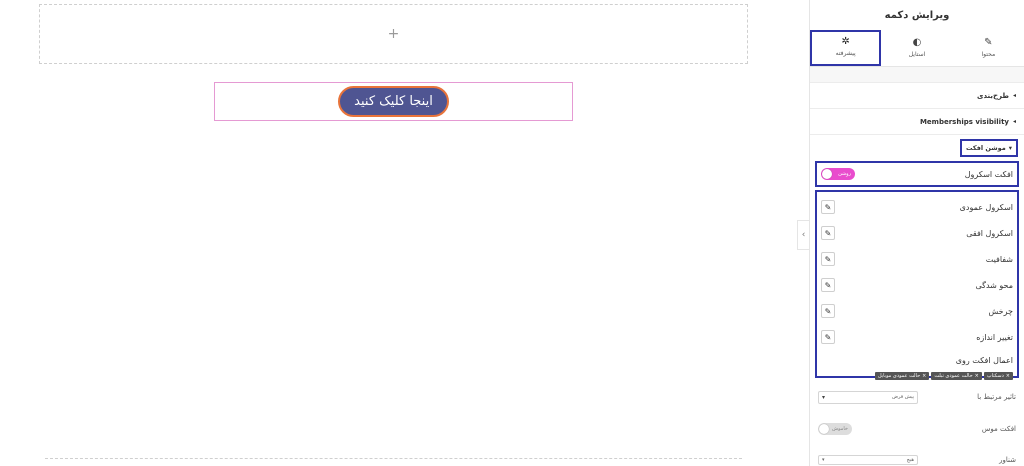 The width and height of the screenshot is (1024, 466). What do you see at coordinates (996, 397) in the screenshot?
I see `relative-to-label: تاثیر مرتبط با` at bounding box center [996, 397].